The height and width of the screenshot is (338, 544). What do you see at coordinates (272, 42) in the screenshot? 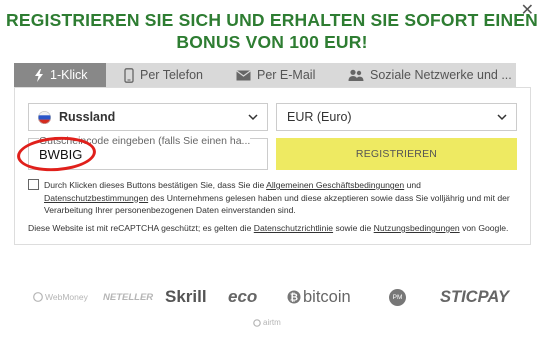
I see `title-line-2: BONUS VON 100 EUR!` at bounding box center [272, 42].